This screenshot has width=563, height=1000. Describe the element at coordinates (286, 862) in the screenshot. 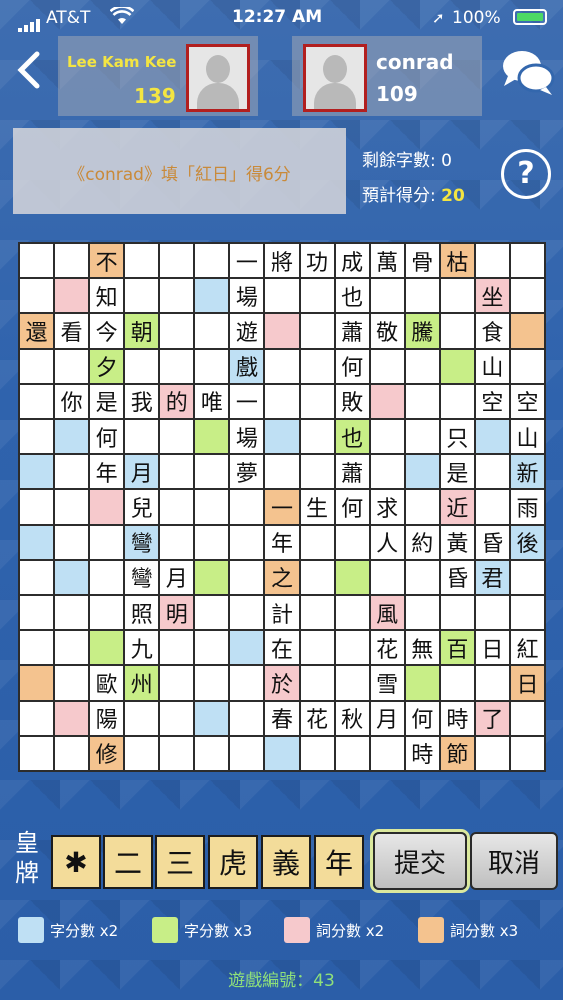

I see `rack-tile: 義` at that location.